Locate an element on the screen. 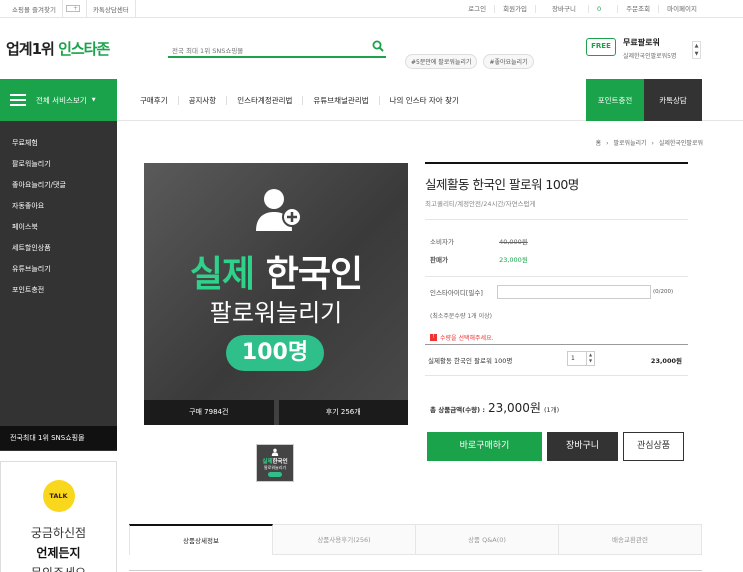 The height and width of the screenshot is (572, 743). nav-menu: 구매후기 공지사항 인스타계정관리법 유튜브채널관리법 나의 인스타 자아 찾기 is located at coordinates (299, 100).